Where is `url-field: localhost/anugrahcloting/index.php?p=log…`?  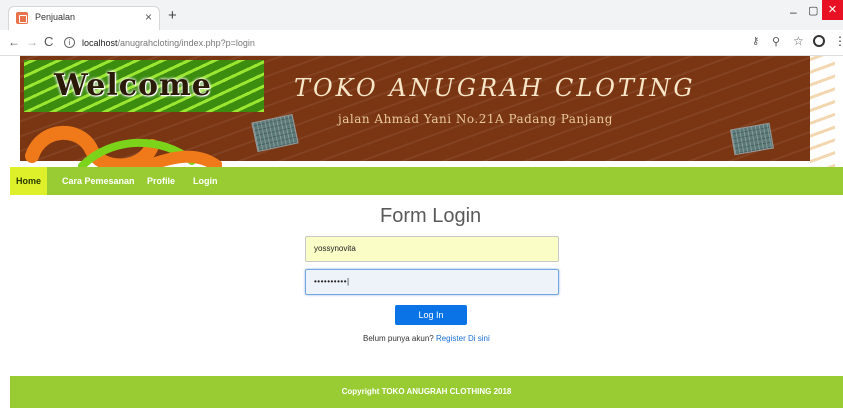
url-field: localhost/anugrahcloting/index.php?p=log… is located at coordinates (168, 43).